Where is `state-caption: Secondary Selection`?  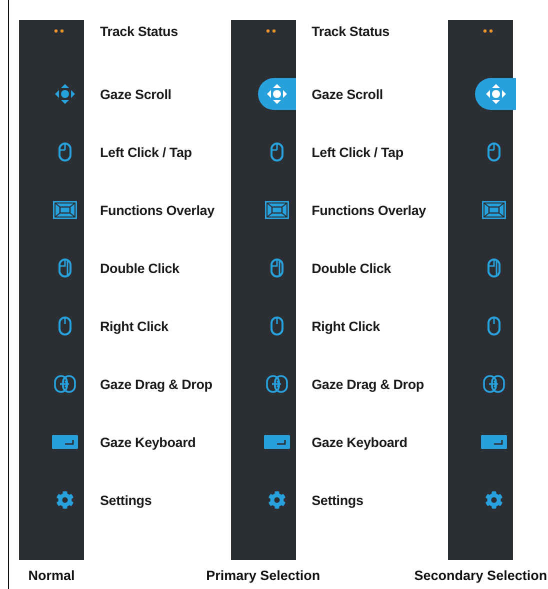 state-caption: Secondary Selection is located at coordinates (481, 575).